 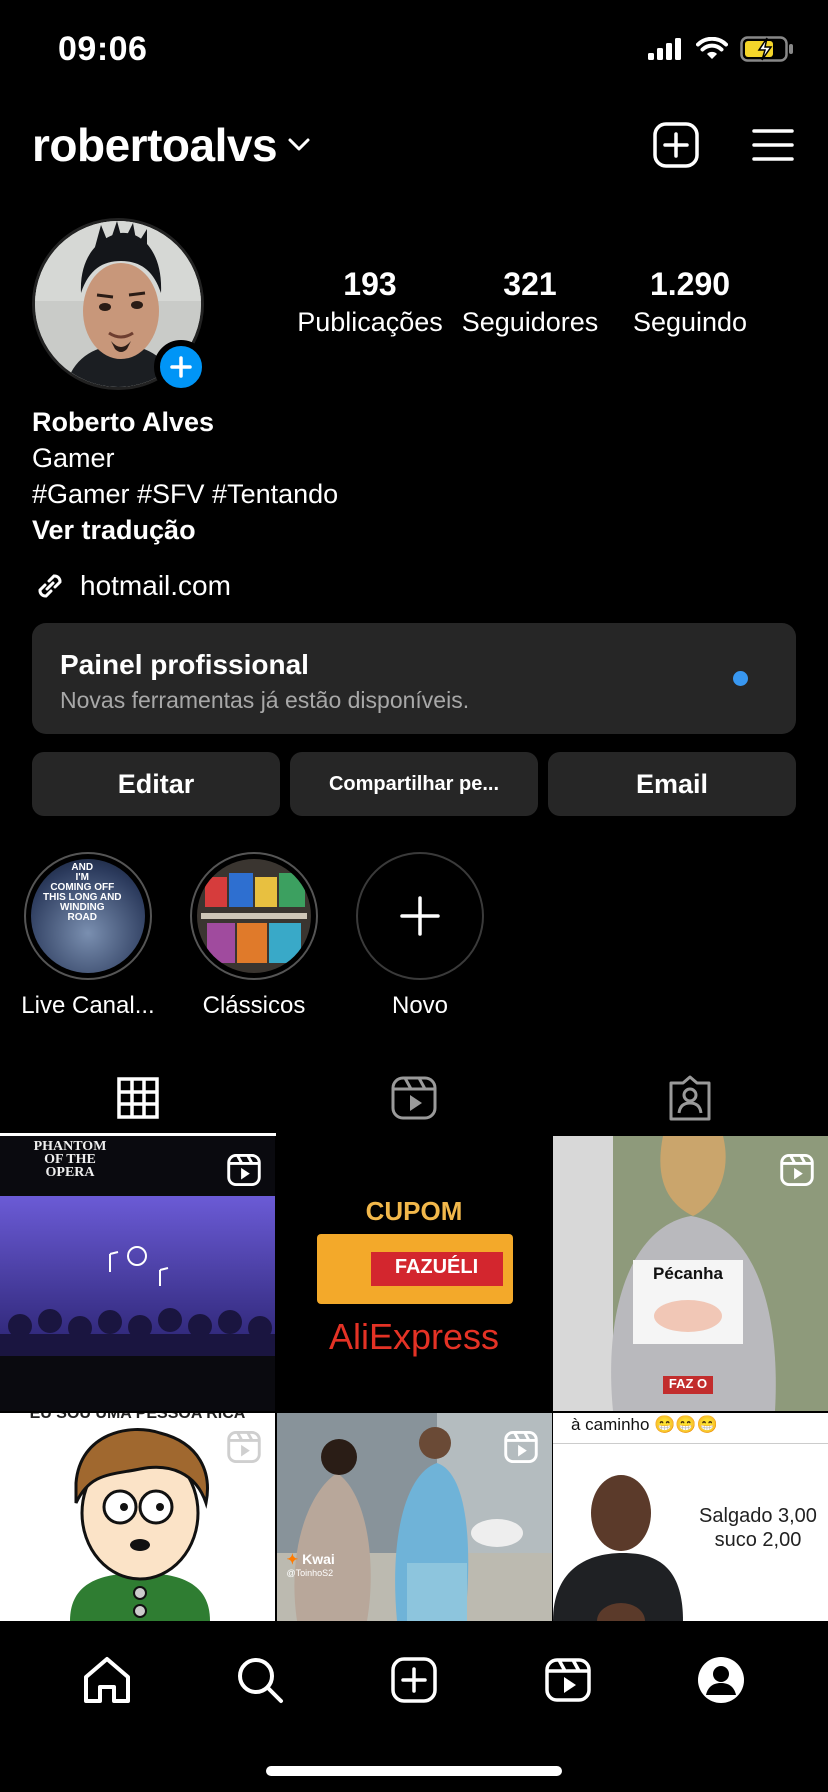 What do you see at coordinates (156, 784) in the screenshot?
I see `edit-profile-button: Editar` at bounding box center [156, 784].